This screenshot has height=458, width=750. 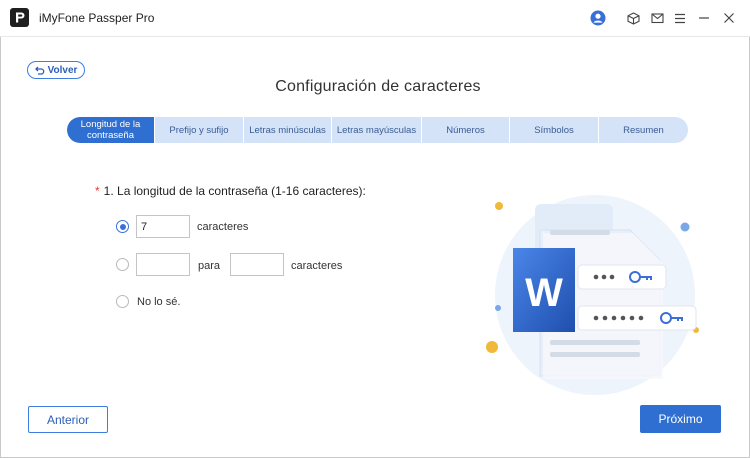 What do you see at coordinates (163, 264) in the screenshot?
I see `range-from-input` at bounding box center [163, 264].